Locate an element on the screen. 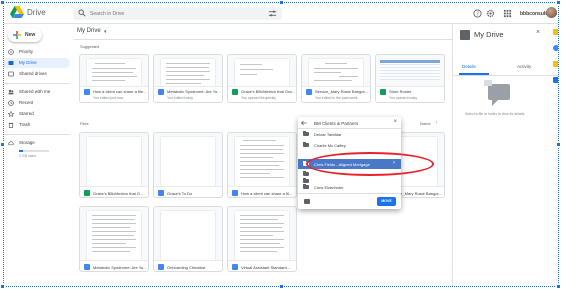  drive-logo-icon is located at coordinates (17, 12).